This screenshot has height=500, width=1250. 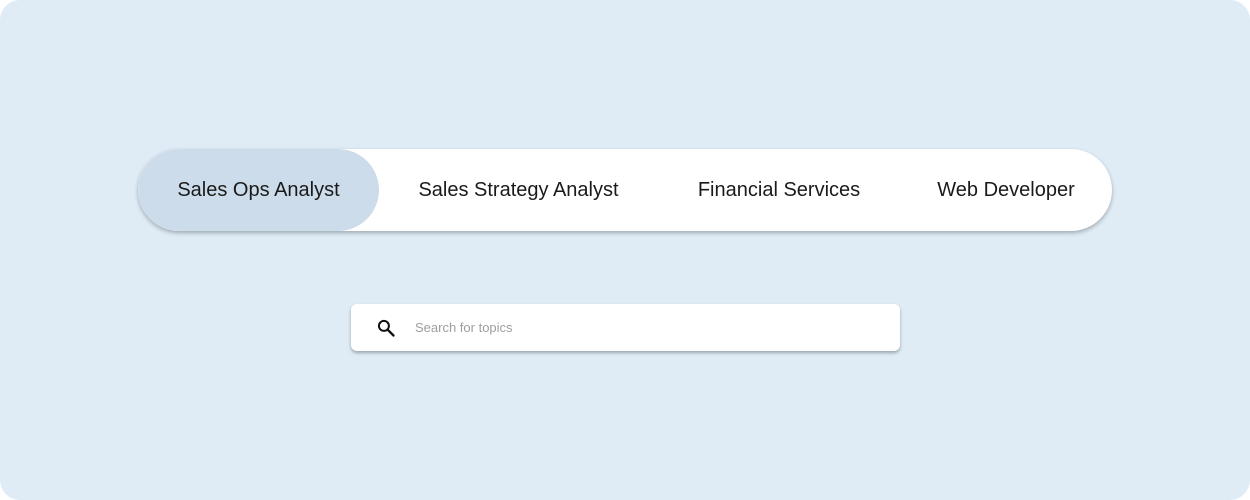 What do you see at coordinates (657, 327) in the screenshot?
I see `search-input` at bounding box center [657, 327].